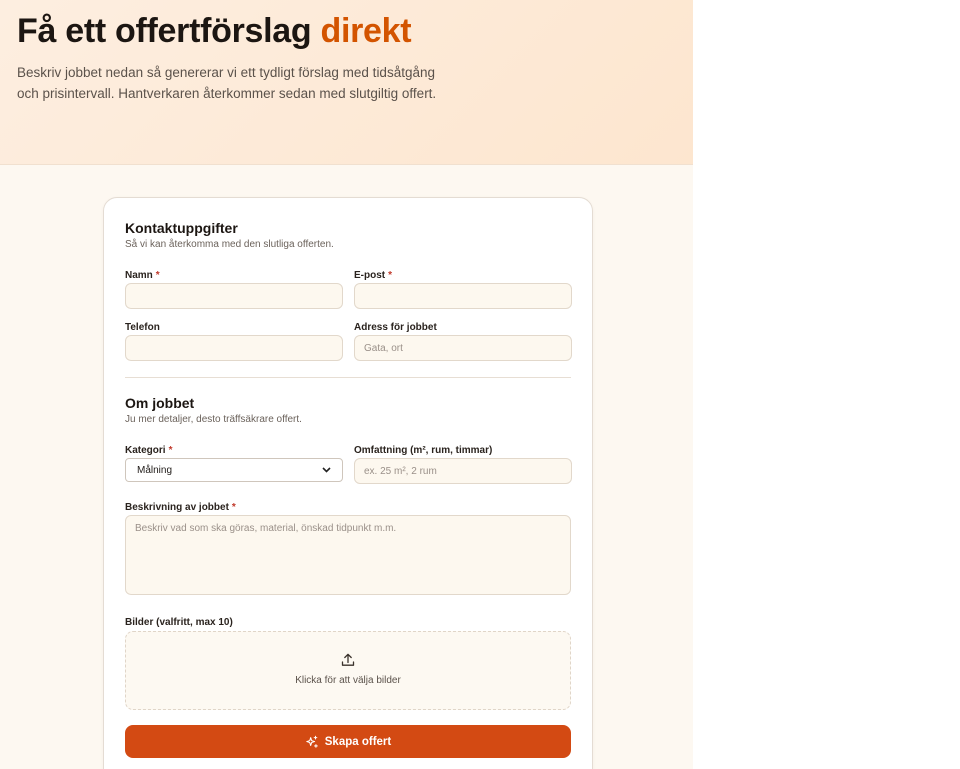 This screenshot has width=960, height=769. I want to click on category-label: Kategori *, so click(148, 450).